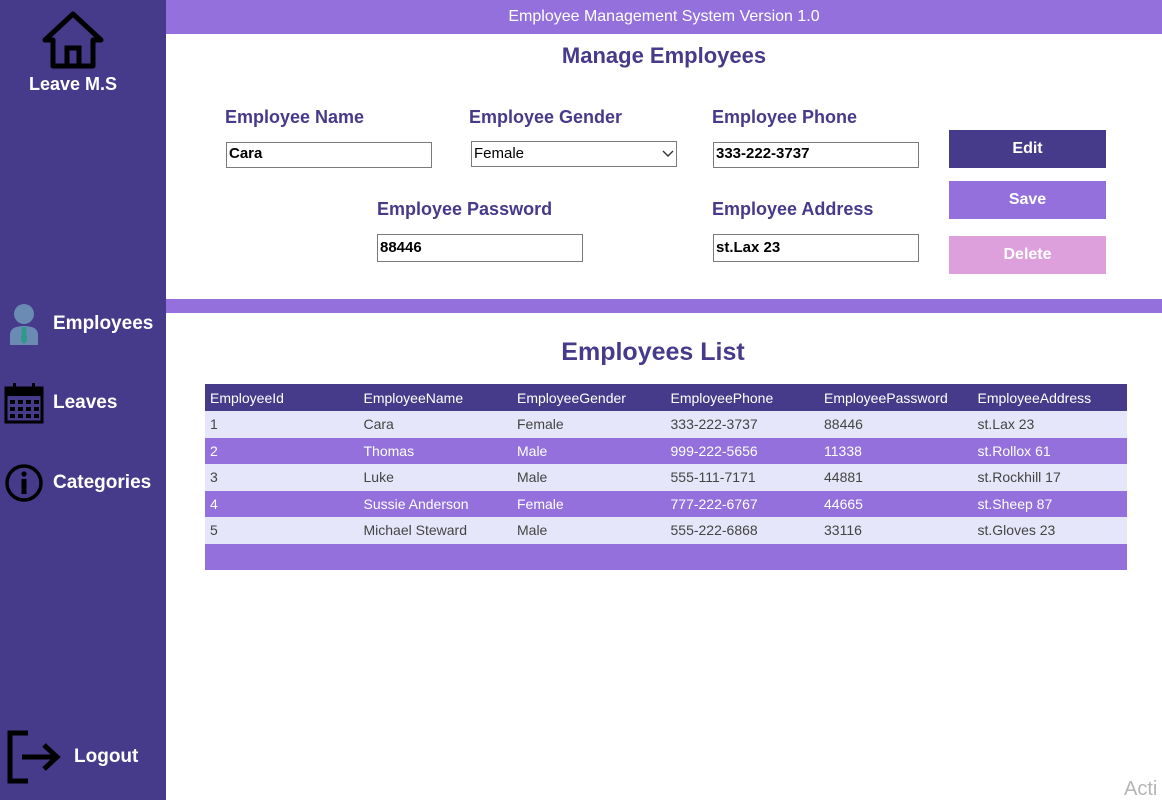 This screenshot has height=801, width=1162. What do you see at coordinates (743, 398) in the screenshot?
I see `column-header: EmployeePhone` at bounding box center [743, 398].